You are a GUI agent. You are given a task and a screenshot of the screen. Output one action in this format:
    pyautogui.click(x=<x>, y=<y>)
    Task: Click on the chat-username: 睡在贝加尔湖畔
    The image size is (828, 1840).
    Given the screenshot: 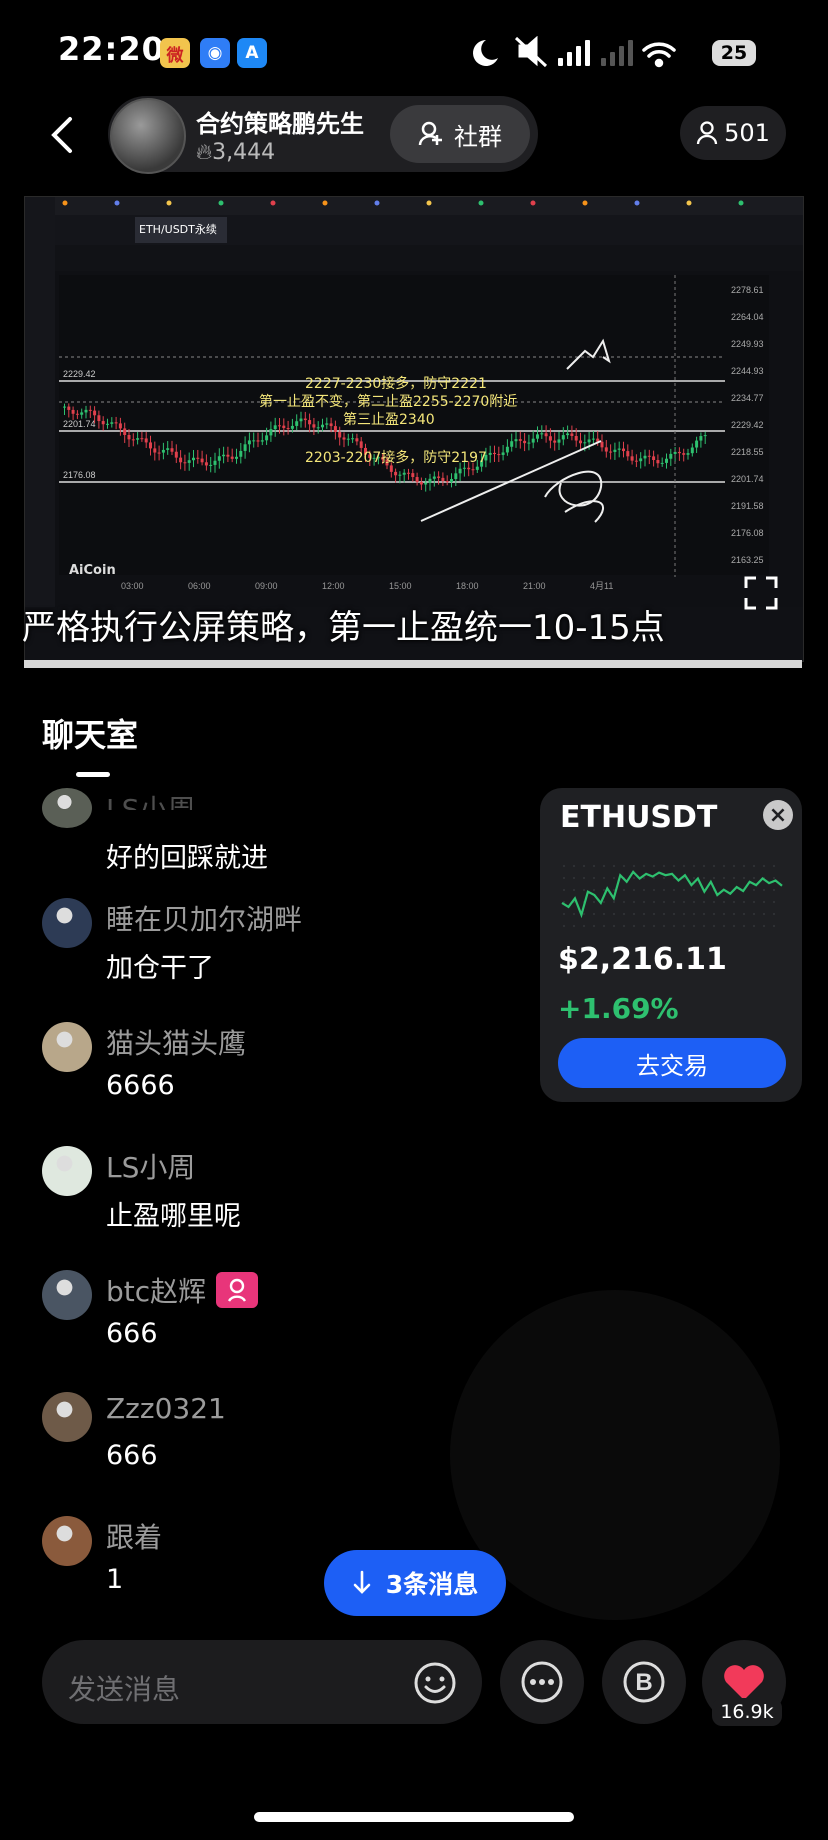 What is the action you would take?
    pyautogui.click(x=204, y=918)
    